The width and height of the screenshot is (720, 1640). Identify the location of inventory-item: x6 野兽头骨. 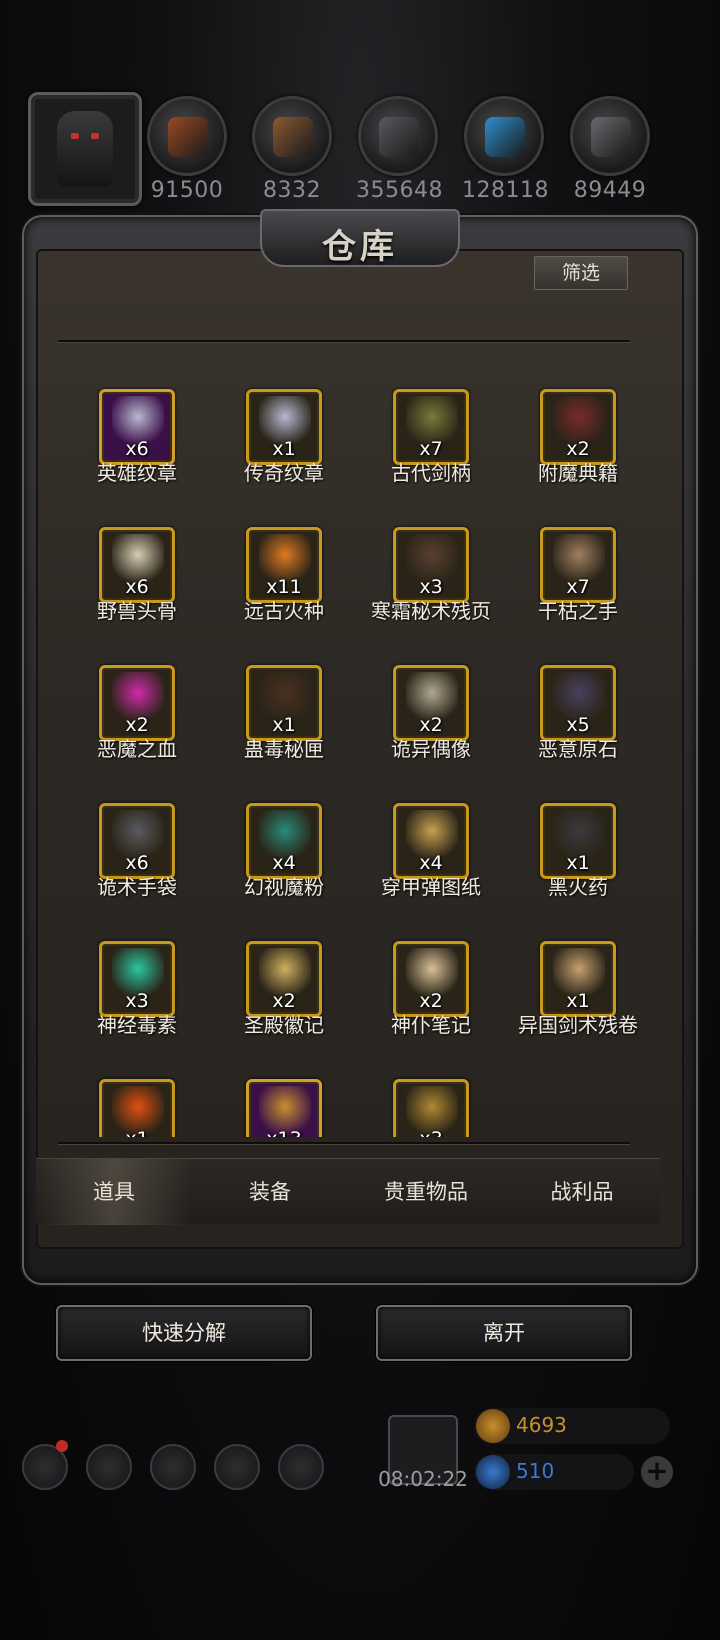
(137, 553).